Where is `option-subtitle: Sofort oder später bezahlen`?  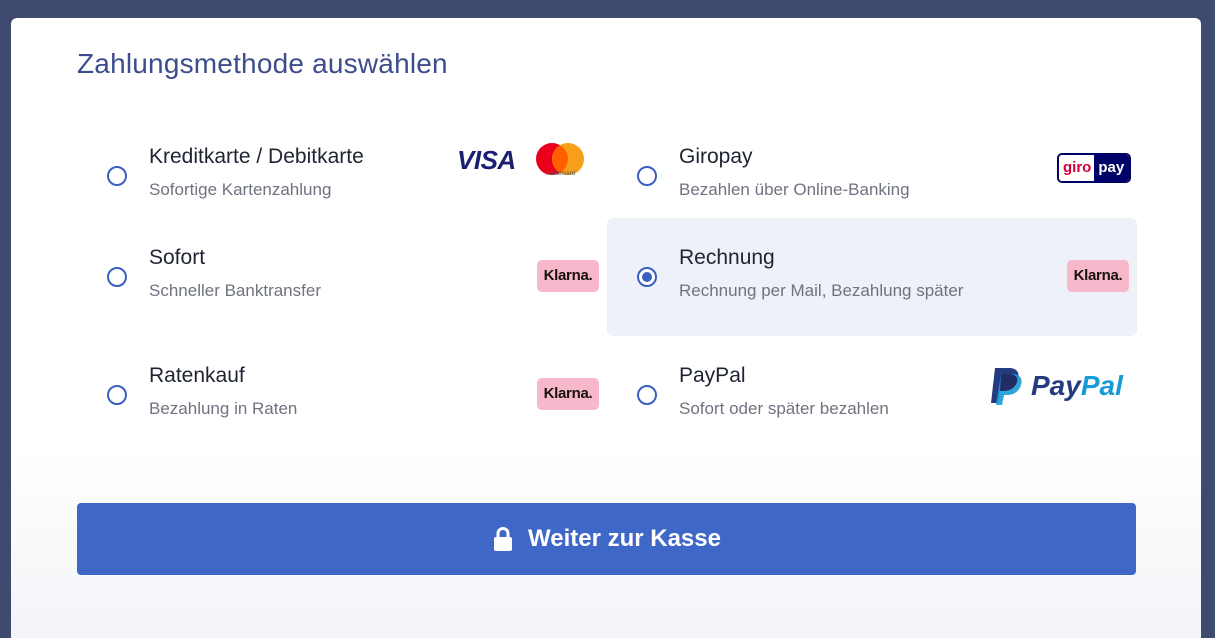 option-subtitle: Sofort oder später bezahlen is located at coordinates (784, 408).